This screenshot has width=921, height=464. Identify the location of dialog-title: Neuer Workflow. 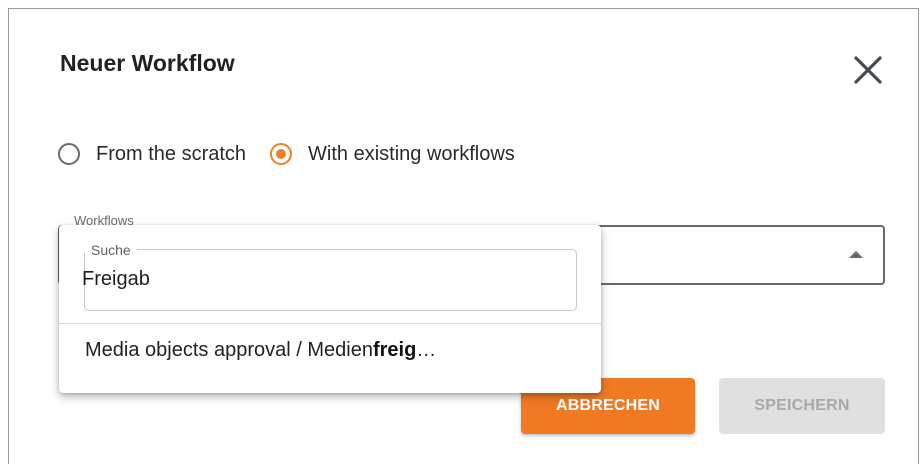
(147, 63).